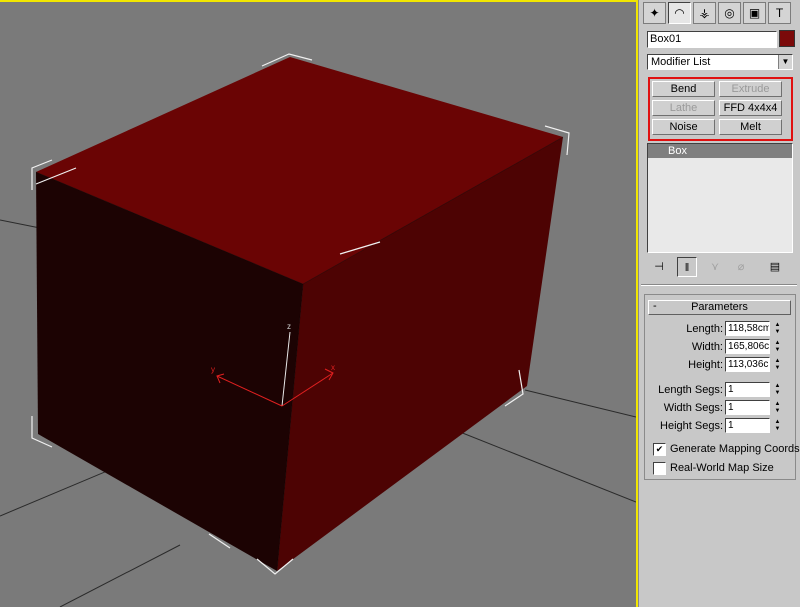  Describe the element at coordinates (777, 390) in the screenshot. I see `length-segs-spinner-icon: ▲ ▼` at that location.